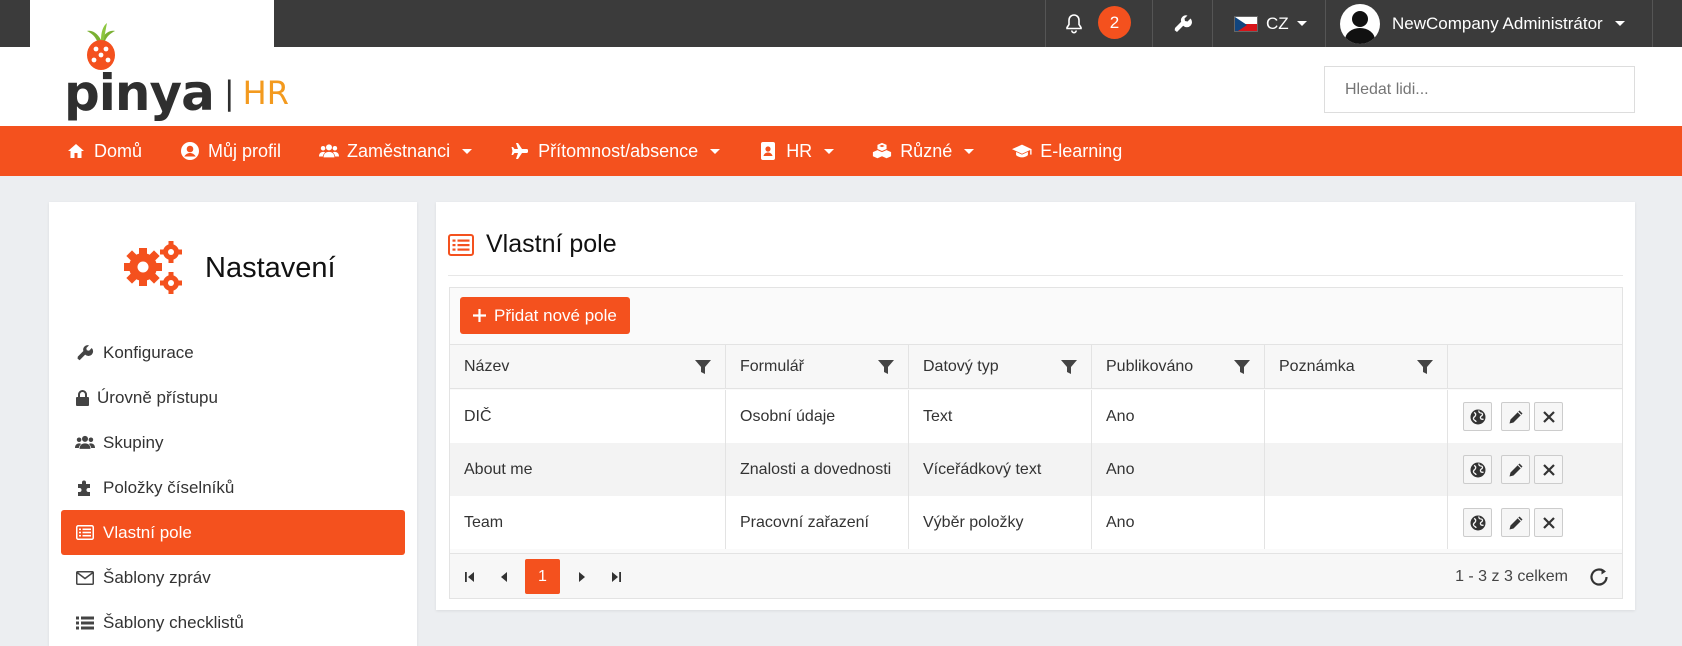 This screenshot has height=646, width=1682. I want to click on next-page-button, so click(582, 577).